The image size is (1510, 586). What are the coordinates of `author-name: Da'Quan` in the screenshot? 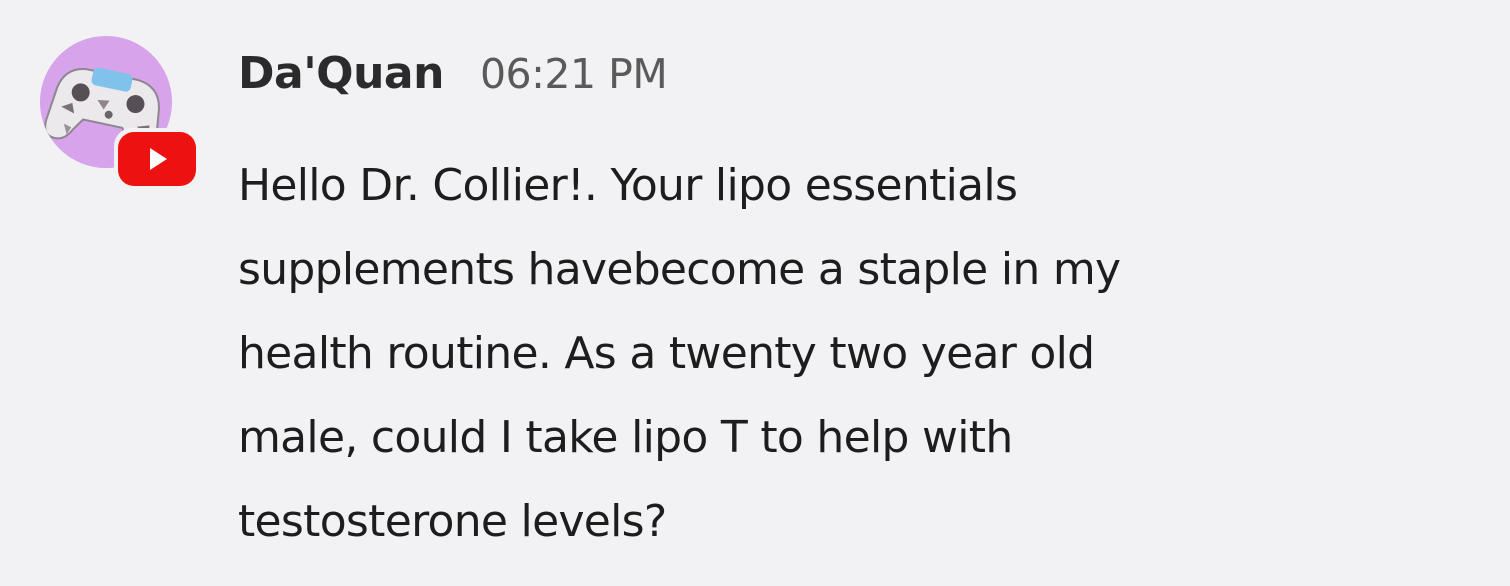 It's located at (341, 73).